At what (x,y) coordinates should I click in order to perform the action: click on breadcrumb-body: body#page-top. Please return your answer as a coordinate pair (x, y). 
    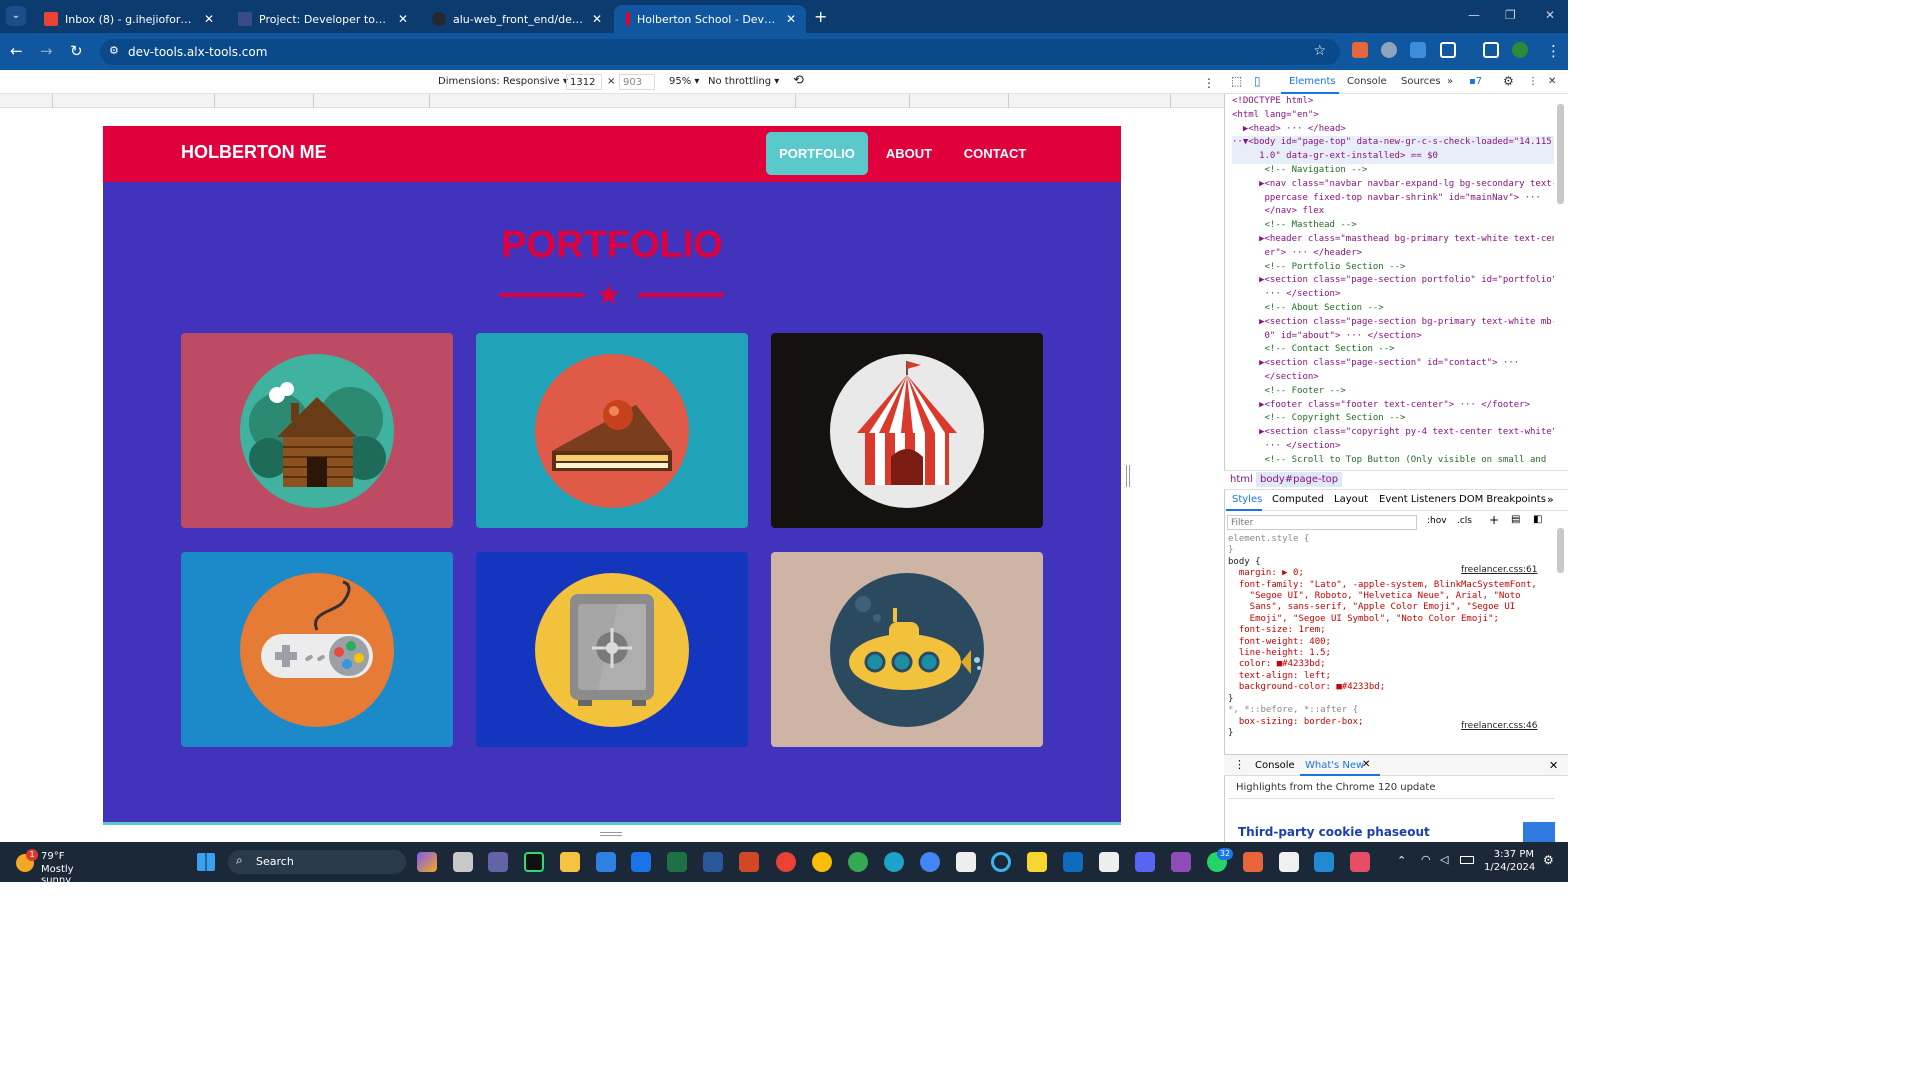
    Looking at the image, I should click on (1299, 479).